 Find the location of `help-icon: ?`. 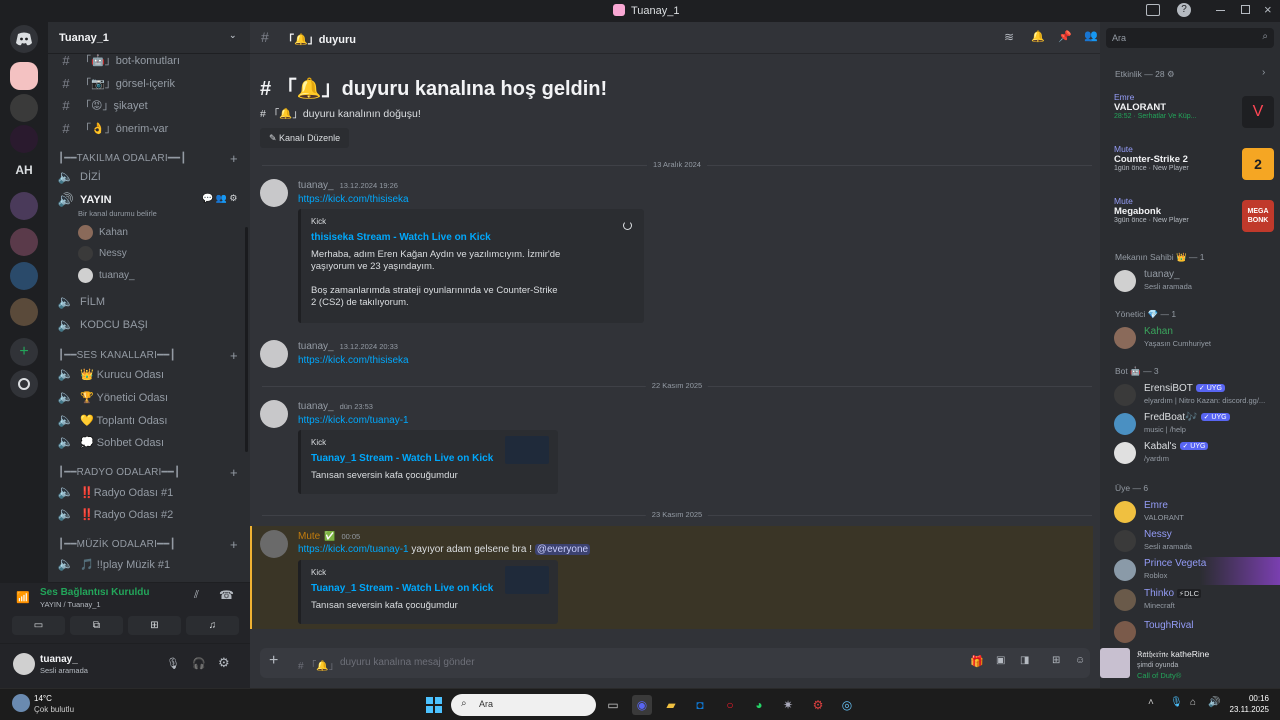

help-icon: ? is located at coordinates (1184, 10).